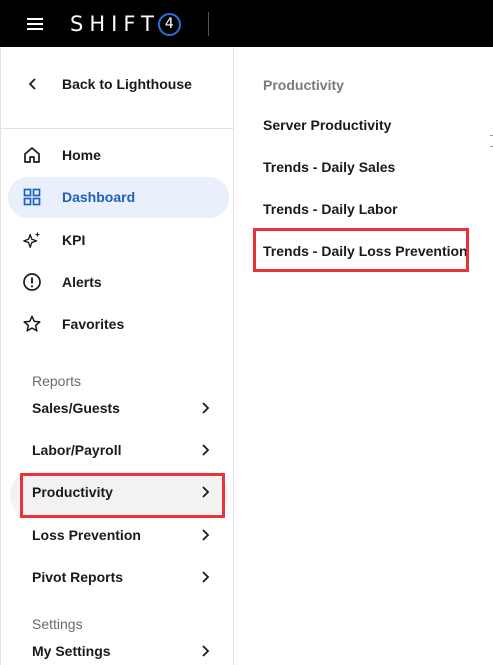  What do you see at coordinates (208, 24) in the screenshot?
I see `header-divider` at bounding box center [208, 24].